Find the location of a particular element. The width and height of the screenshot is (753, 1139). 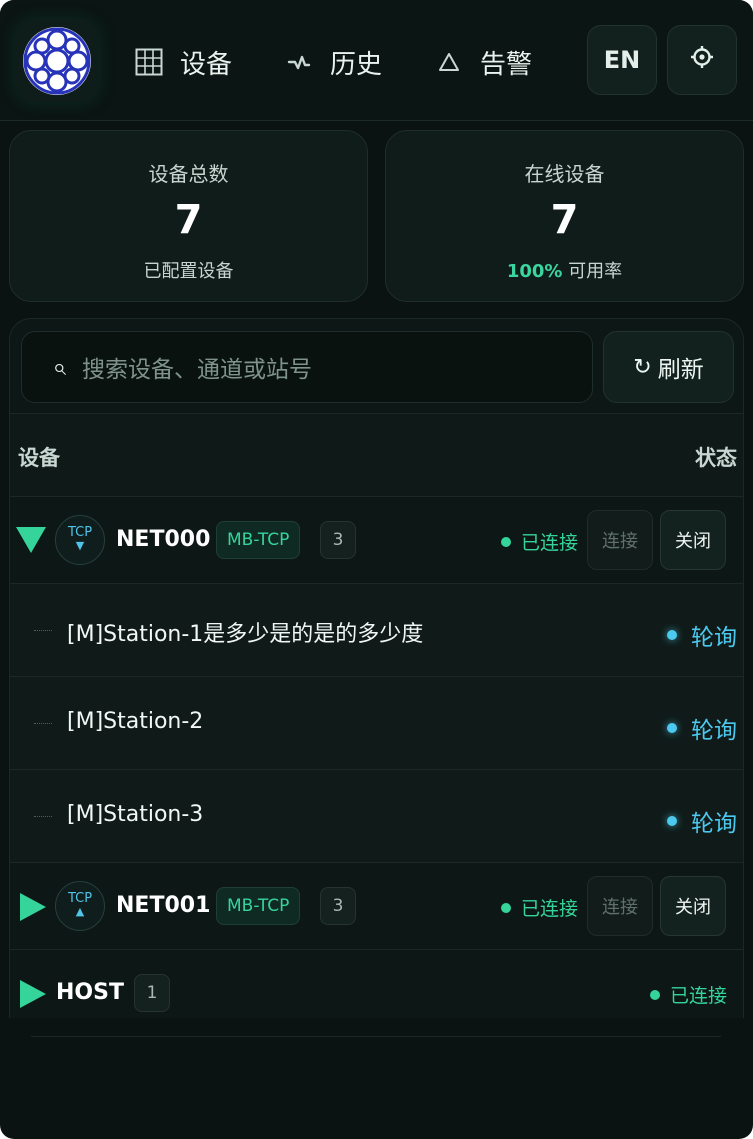

column-status: 状态 is located at coordinates (716, 458).